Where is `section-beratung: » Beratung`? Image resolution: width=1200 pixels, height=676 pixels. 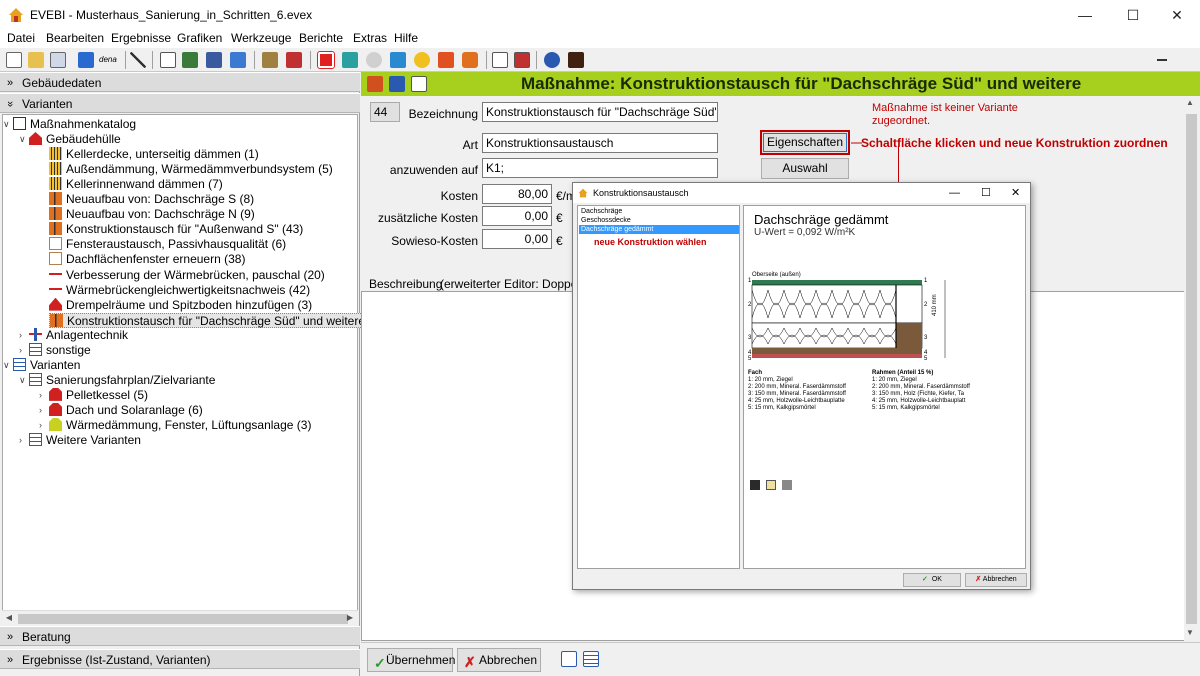 section-beratung: » Beratung is located at coordinates (180, 636).